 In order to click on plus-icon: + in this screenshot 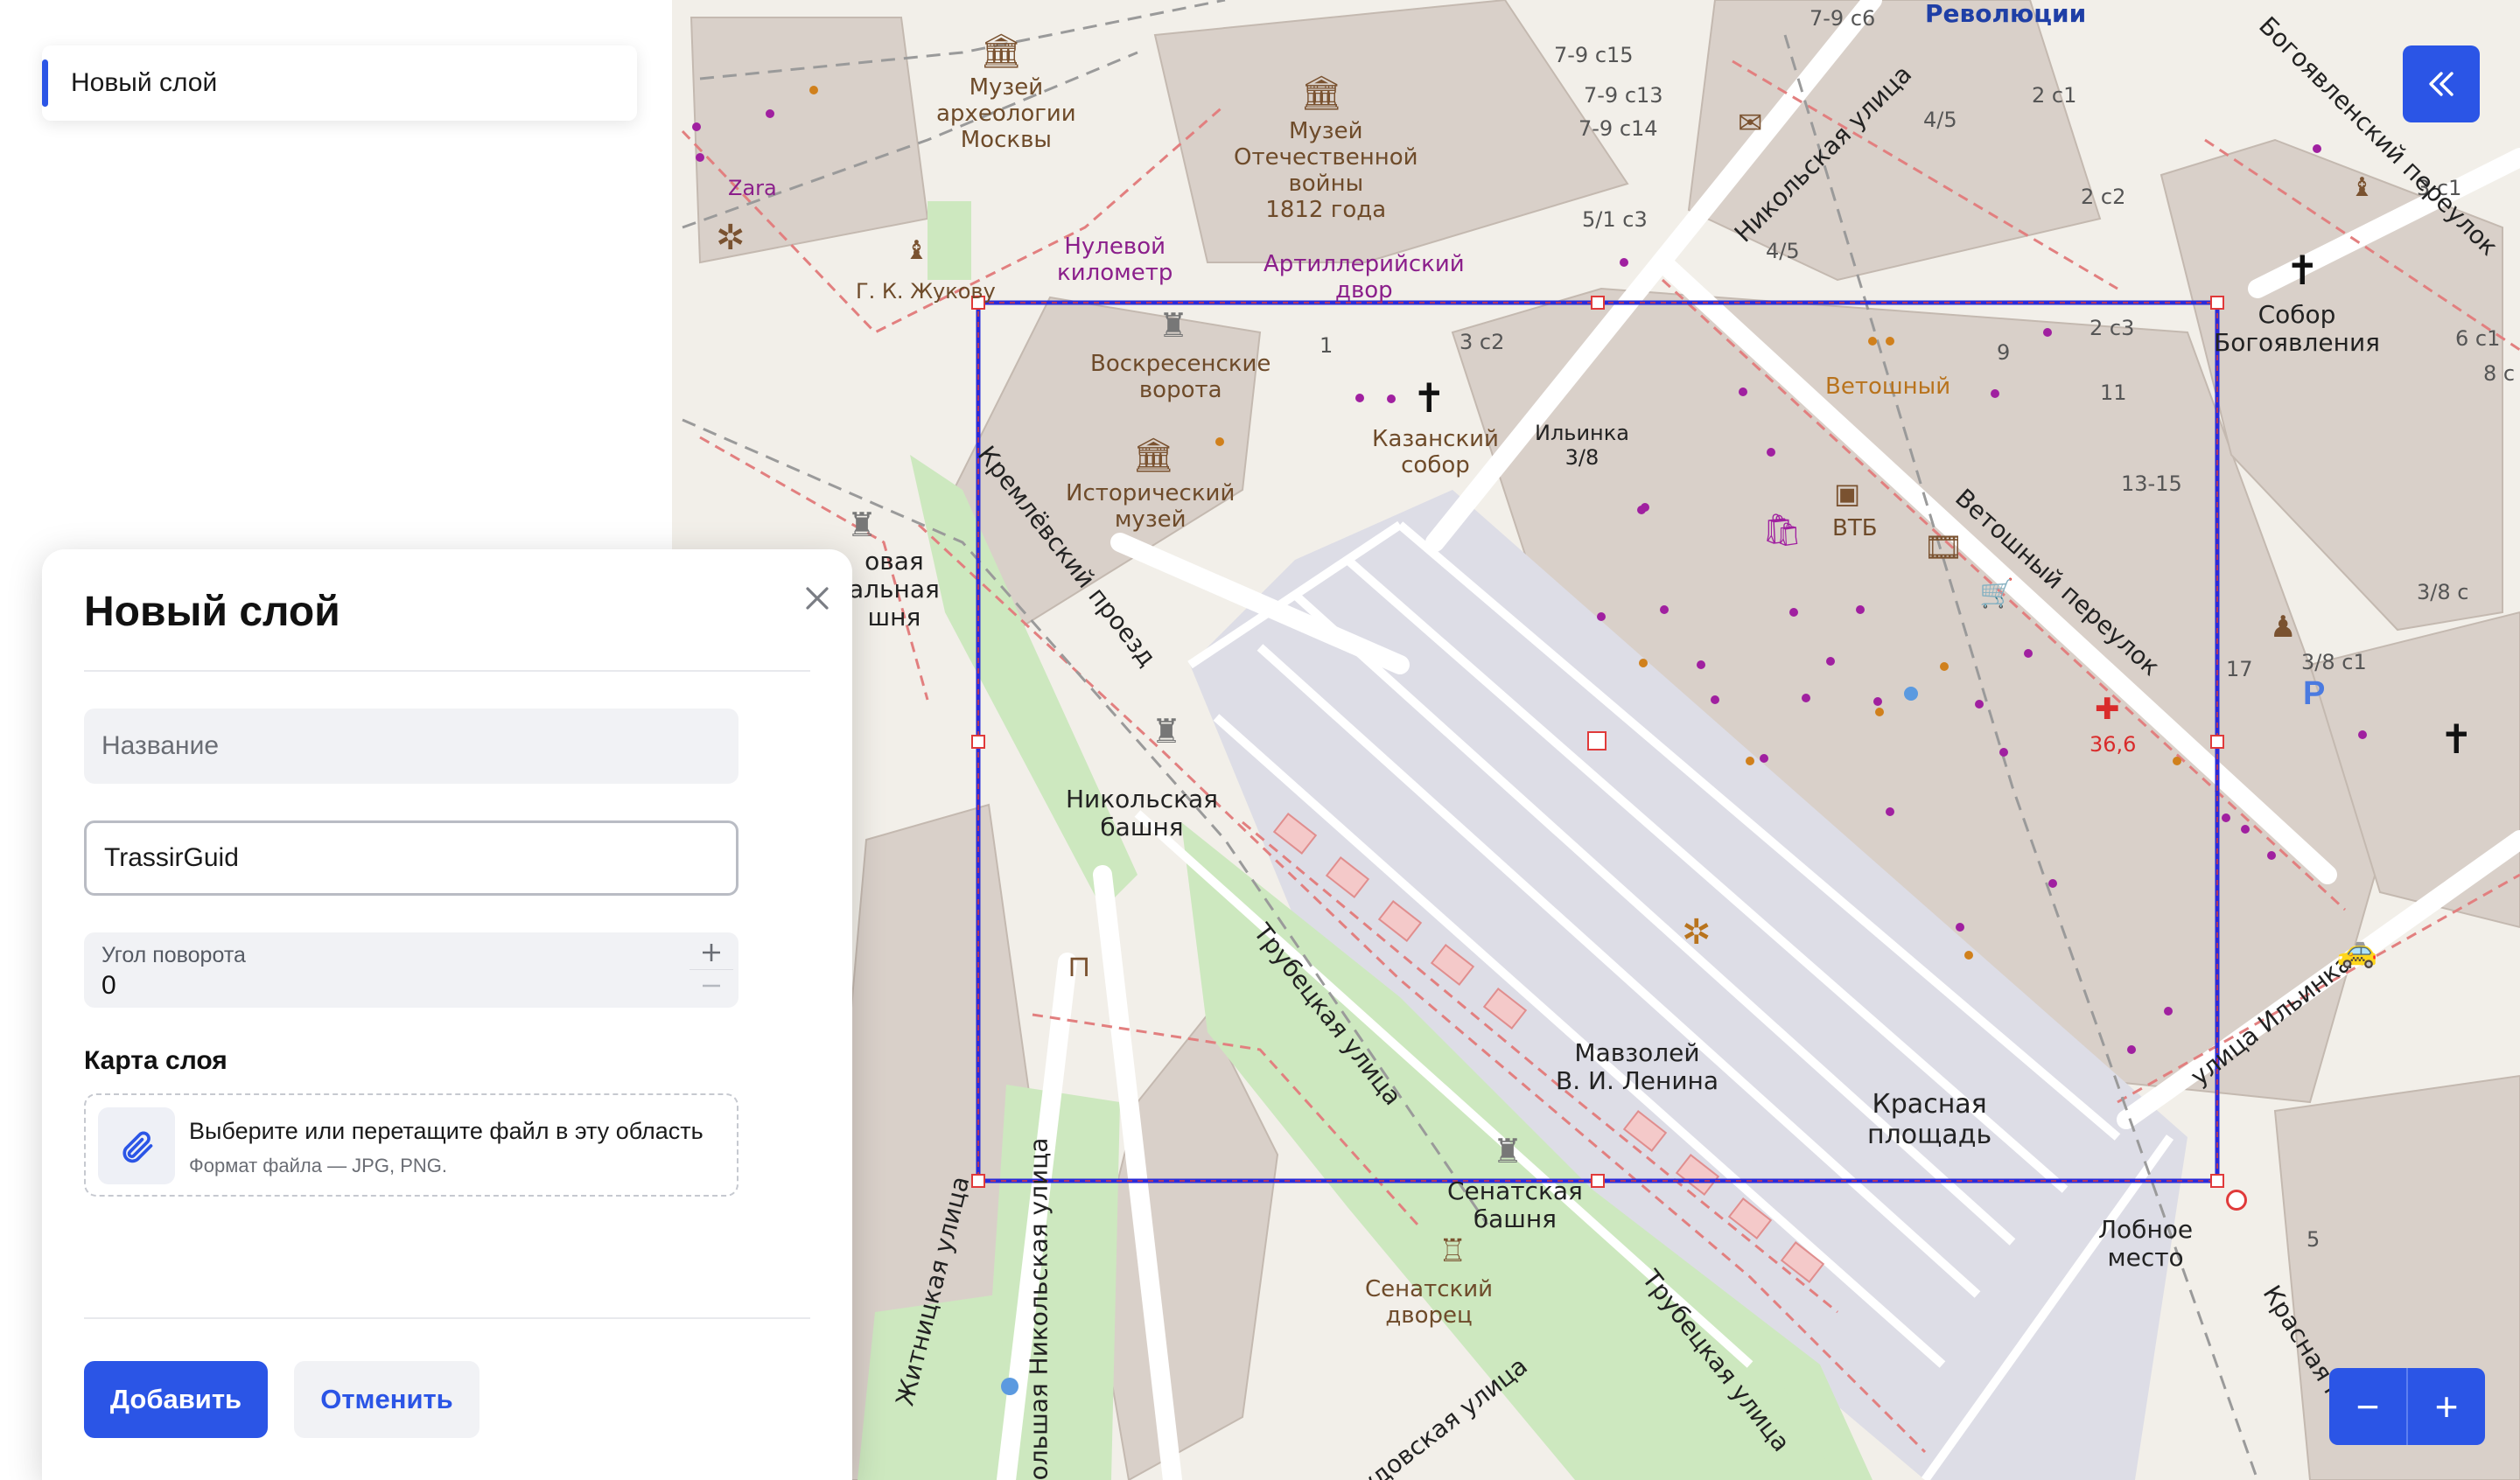, I will do `click(2446, 1407)`.